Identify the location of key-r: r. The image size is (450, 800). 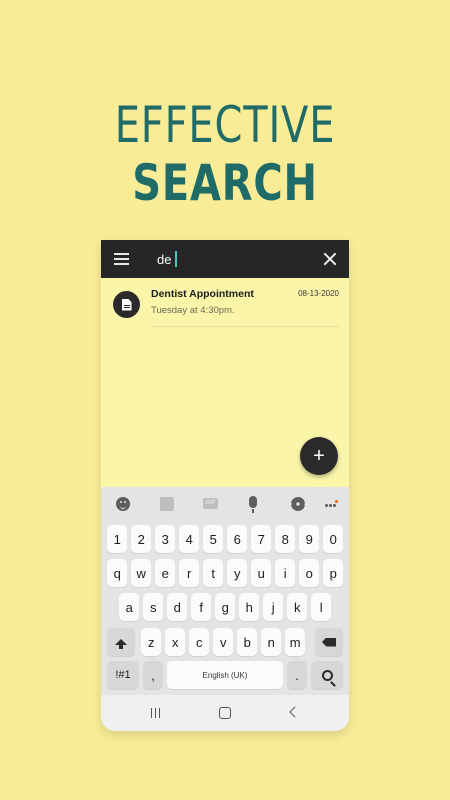
(189, 573).